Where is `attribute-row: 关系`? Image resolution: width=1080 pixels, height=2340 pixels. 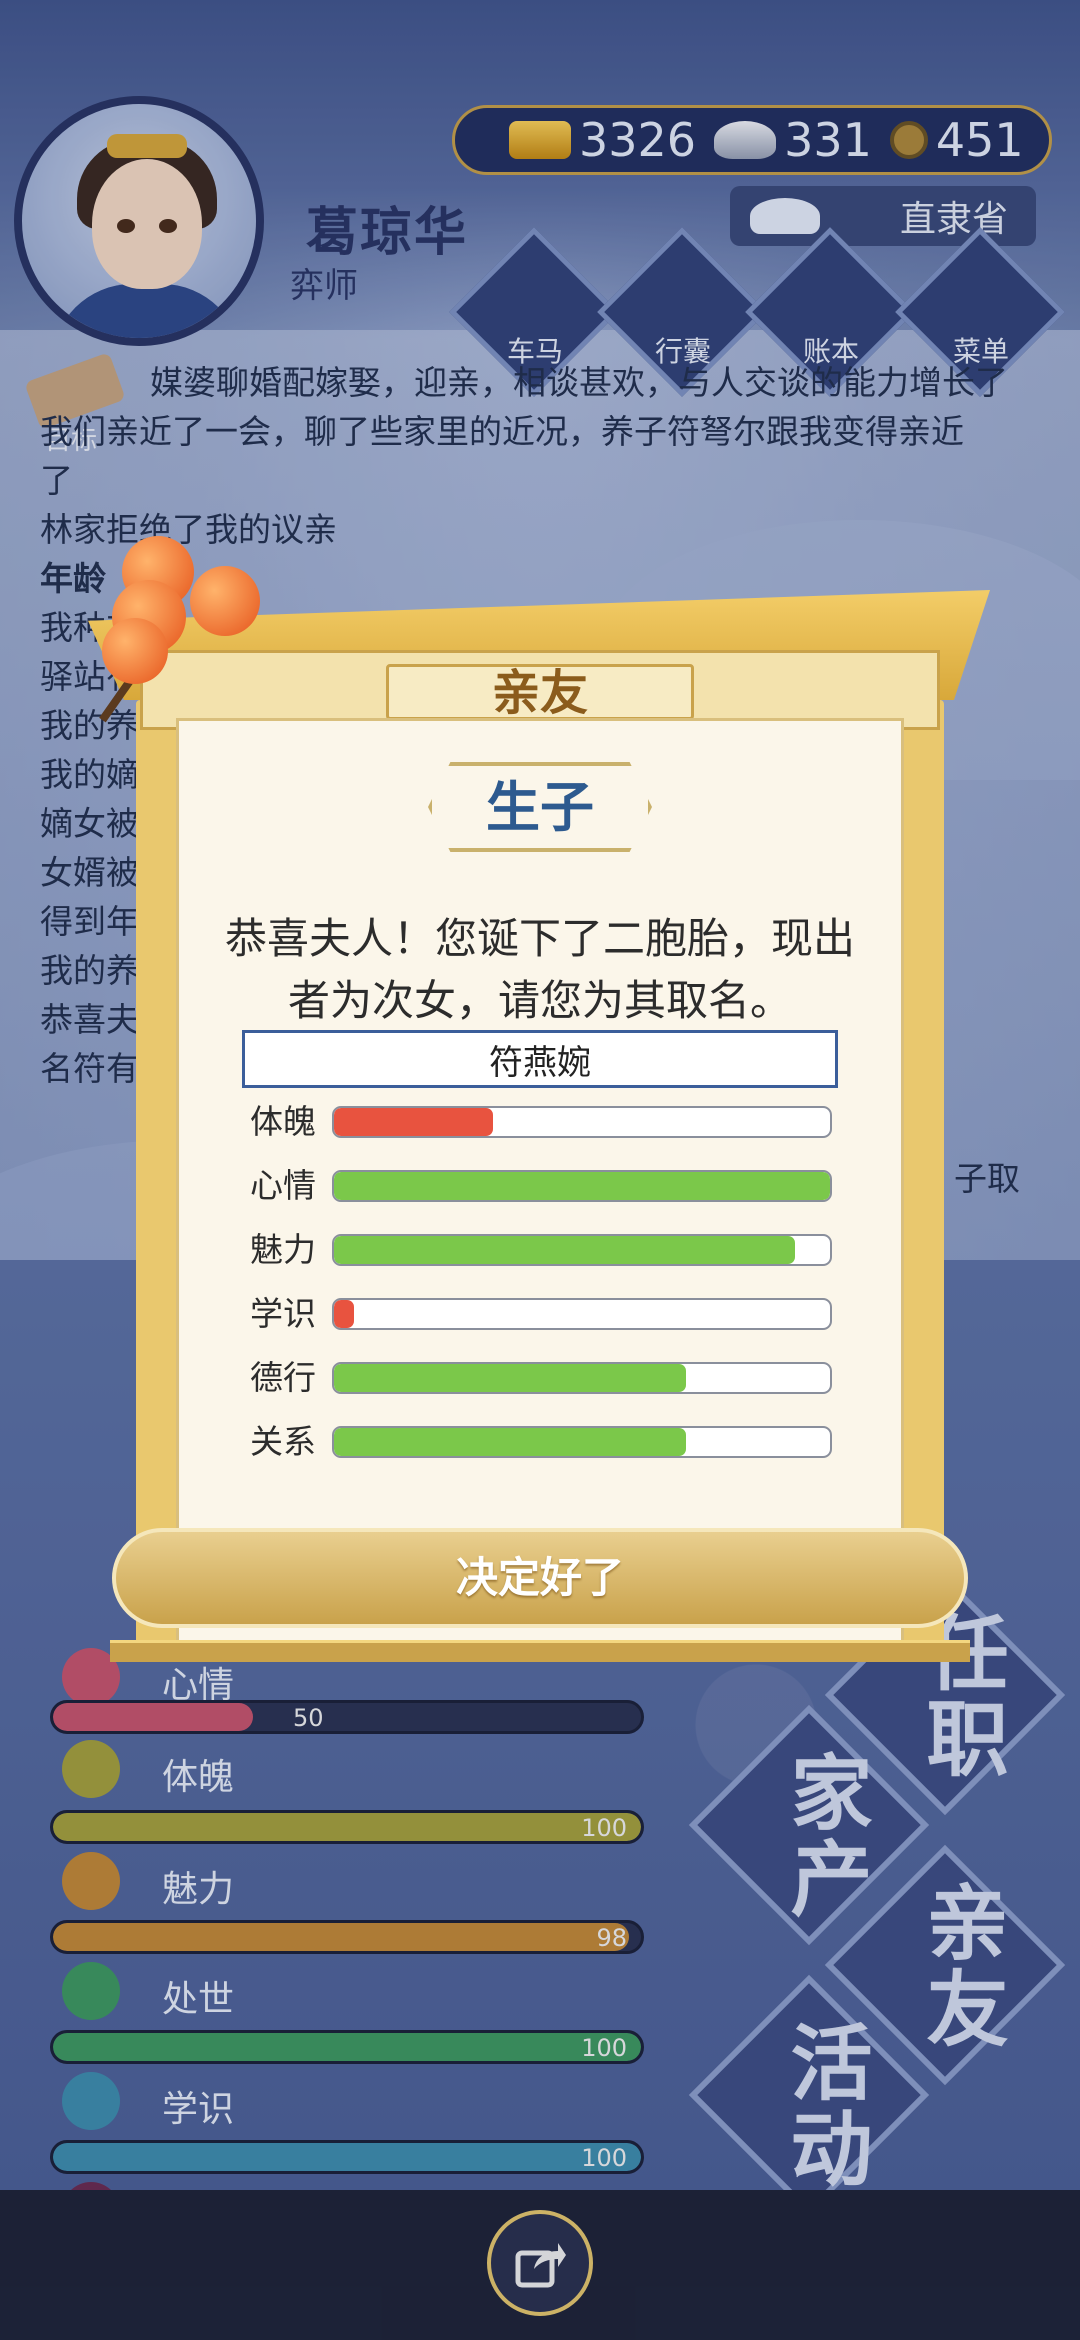 attribute-row: 关系 is located at coordinates (545, 1442).